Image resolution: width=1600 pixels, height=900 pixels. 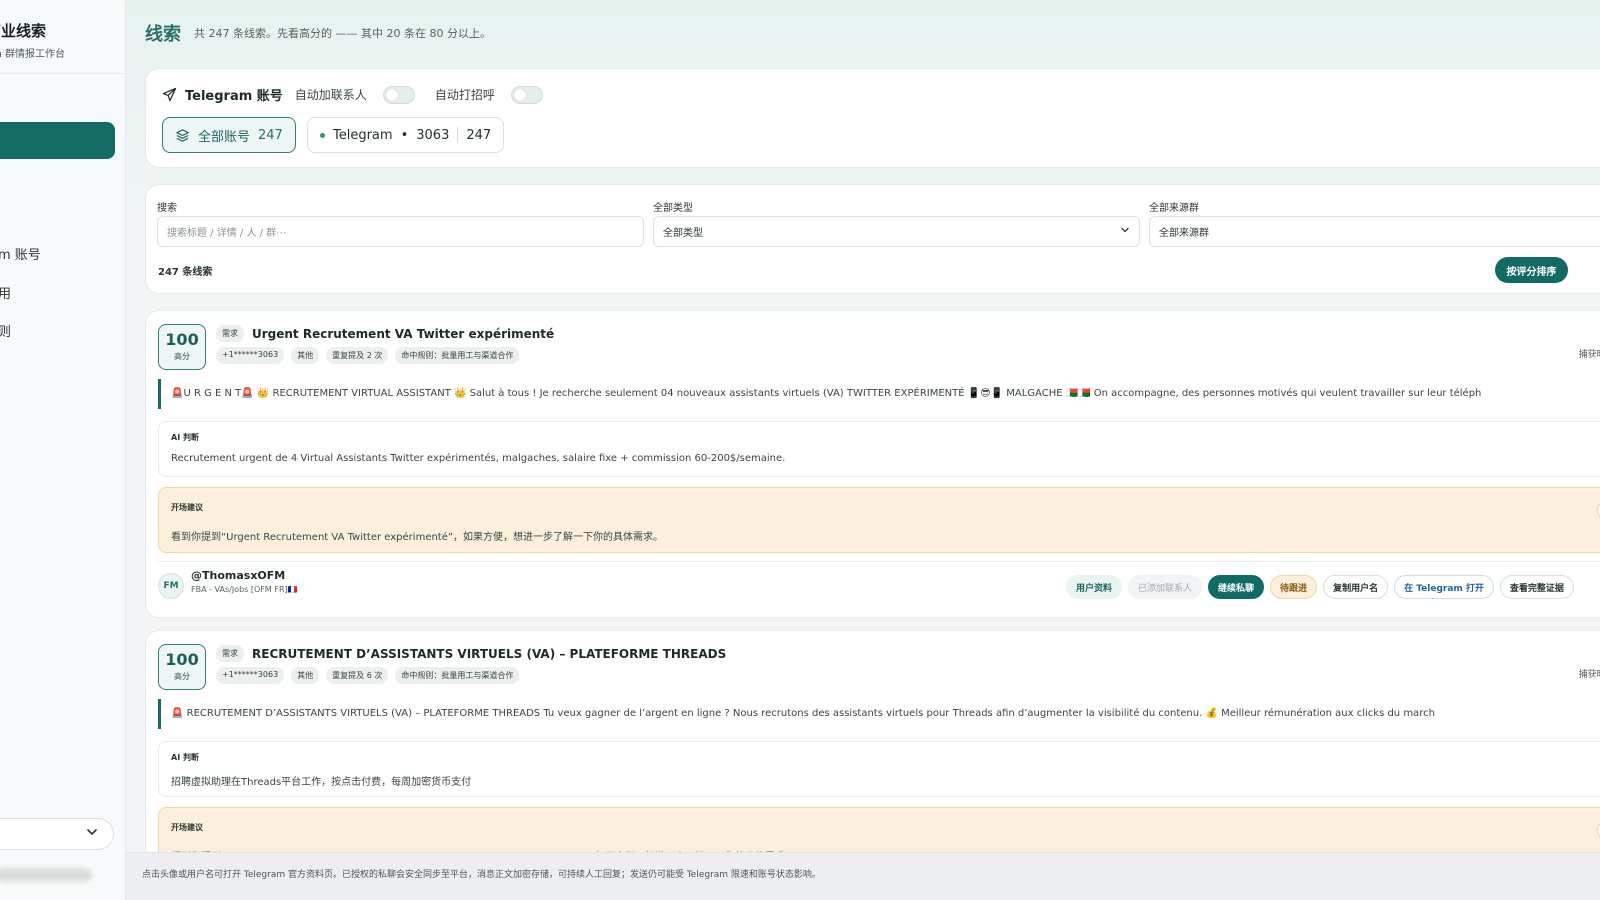 I want to click on continue-chat-button: 继续私聊, so click(x=1236, y=587).